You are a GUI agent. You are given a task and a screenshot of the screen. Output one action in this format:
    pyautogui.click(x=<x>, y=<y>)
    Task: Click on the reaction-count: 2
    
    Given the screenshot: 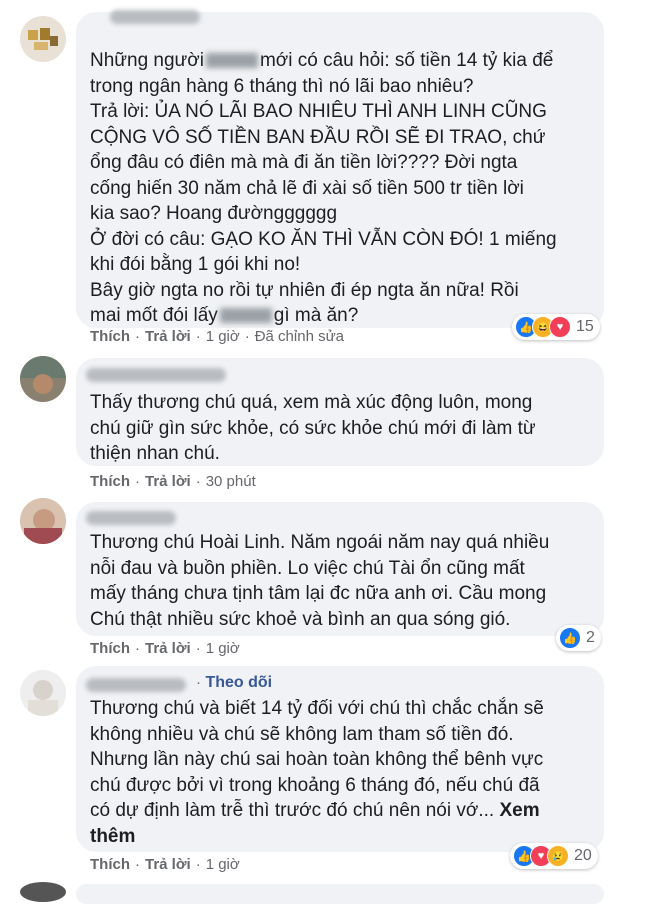 What is the action you would take?
    pyautogui.click(x=590, y=637)
    